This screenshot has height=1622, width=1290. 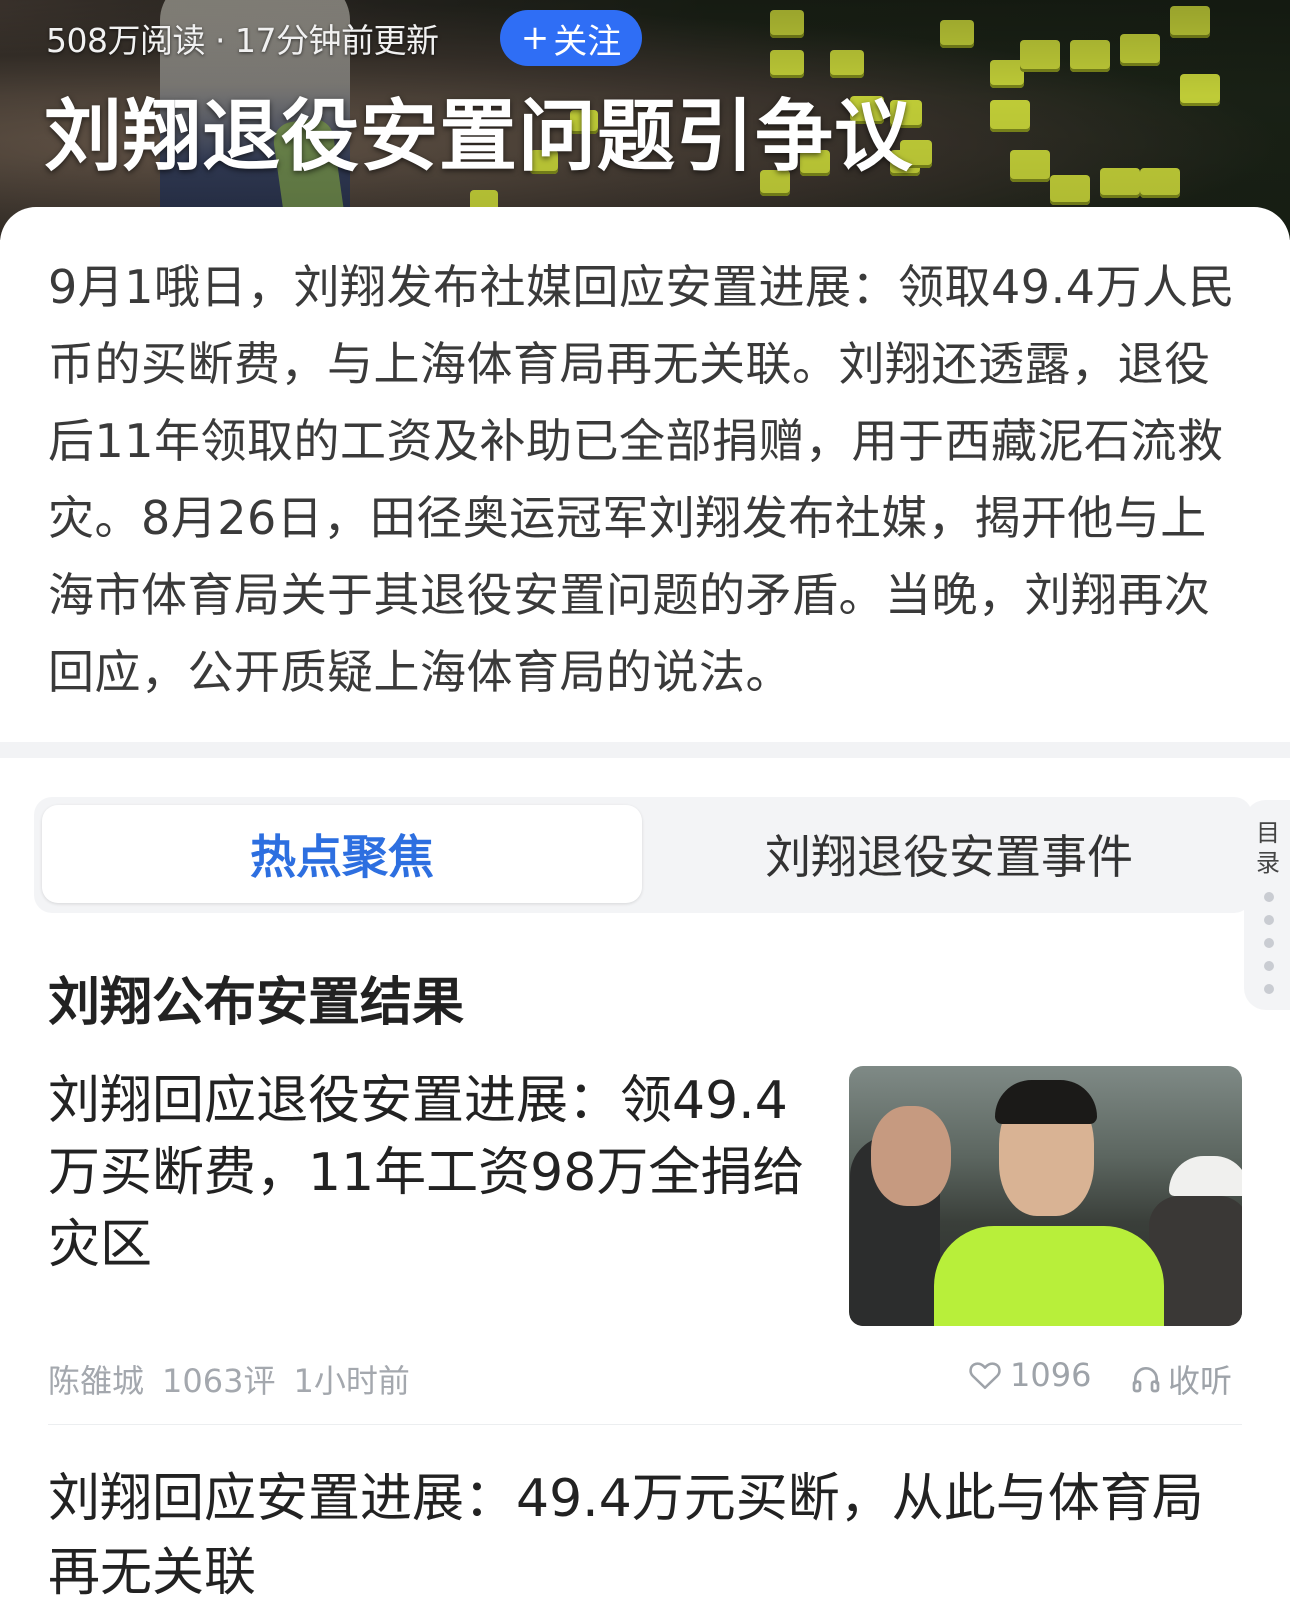 What do you see at coordinates (1268, 848) in the screenshot?
I see `toc-label: 目录` at bounding box center [1268, 848].